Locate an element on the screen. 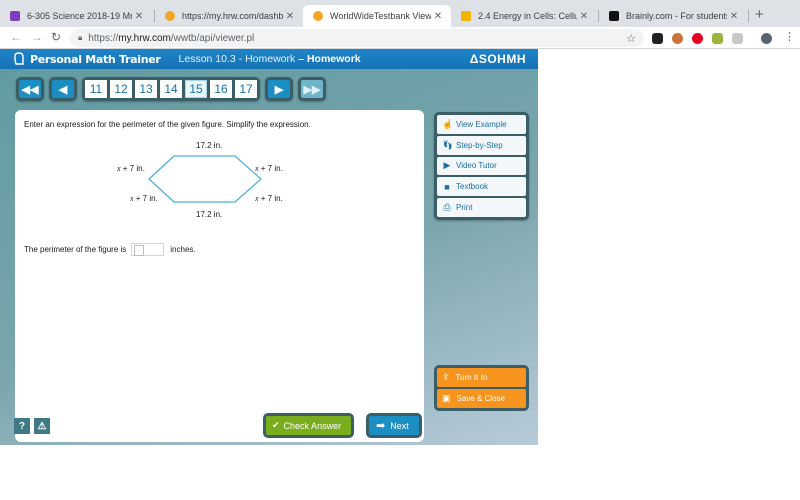 This screenshot has width=800, height=500. question-number-button: 16 is located at coordinates (221, 89).